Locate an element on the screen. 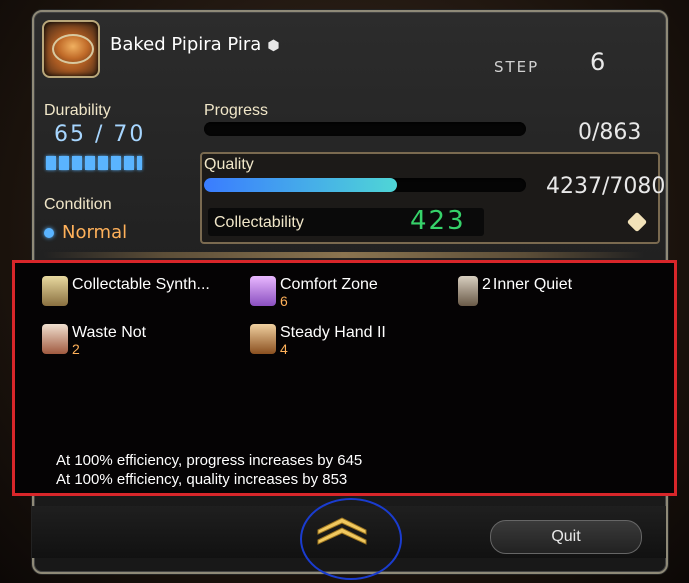 The width and height of the screenshot is (689, 583). durability-current: 65 is located at coordinates (70, 134).